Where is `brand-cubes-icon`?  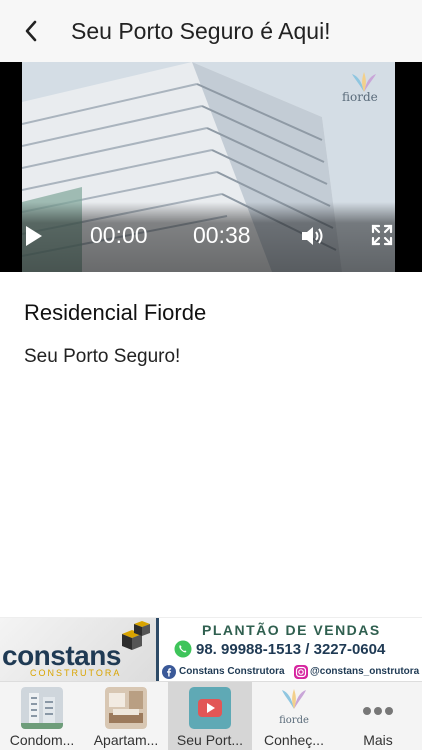
brand-cubes-icon is located at coordinates (136, 635).